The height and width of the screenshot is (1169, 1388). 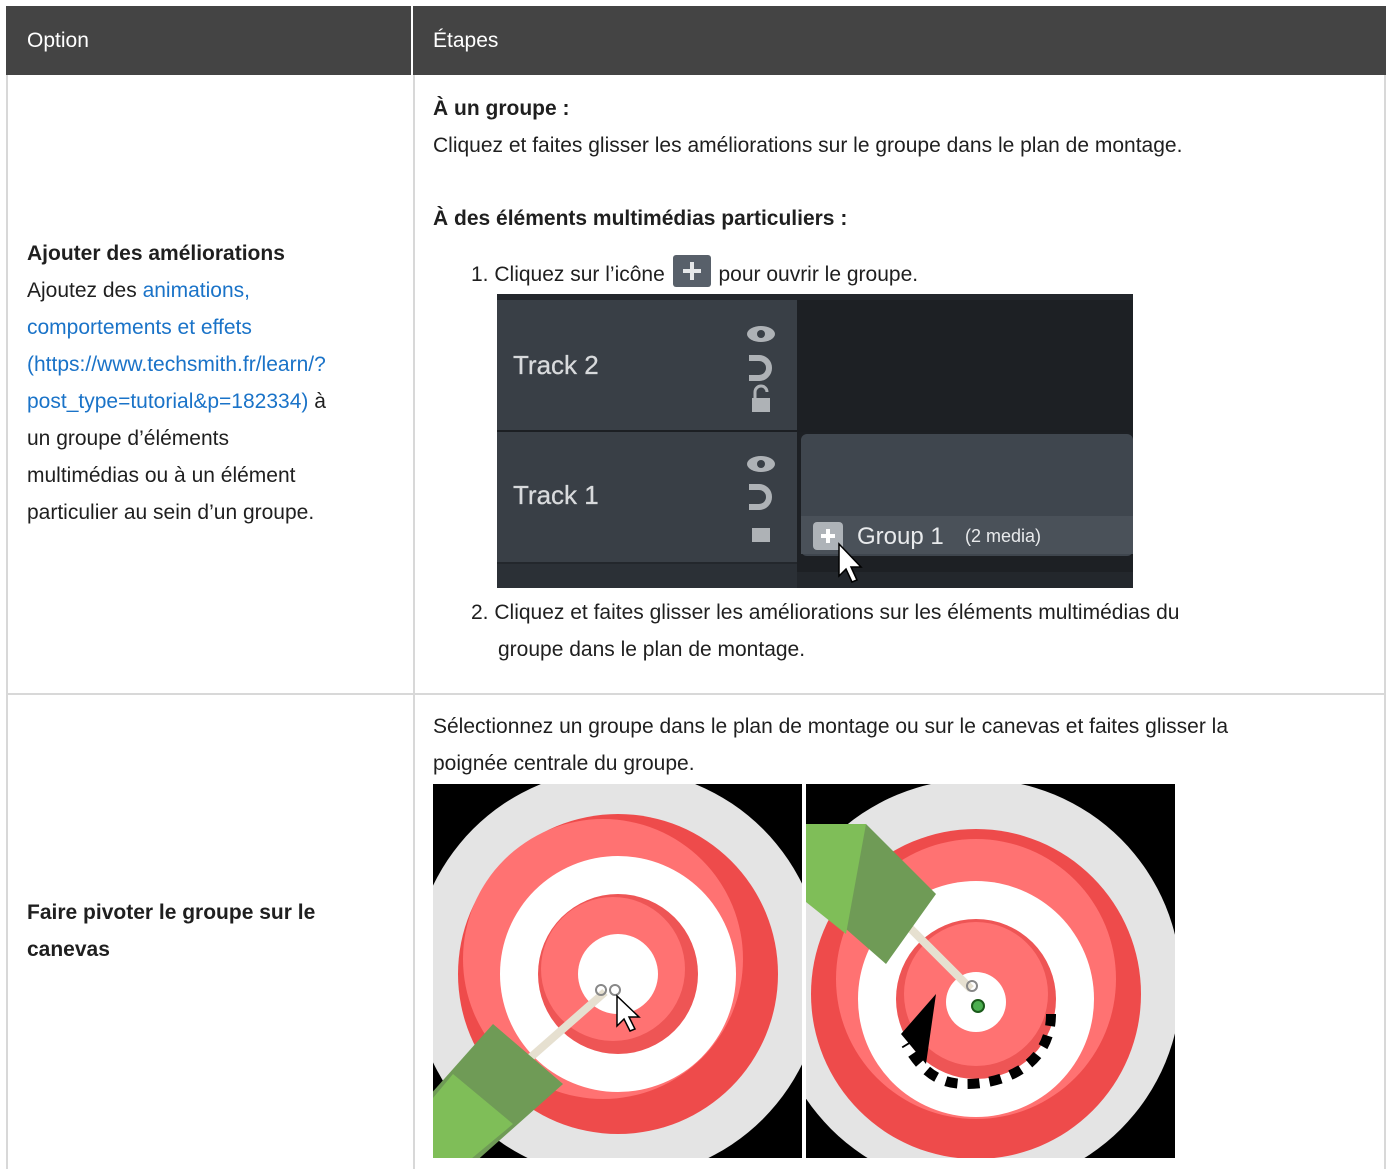 I want to click on step2-number: 2., so click(x=480, y=612).